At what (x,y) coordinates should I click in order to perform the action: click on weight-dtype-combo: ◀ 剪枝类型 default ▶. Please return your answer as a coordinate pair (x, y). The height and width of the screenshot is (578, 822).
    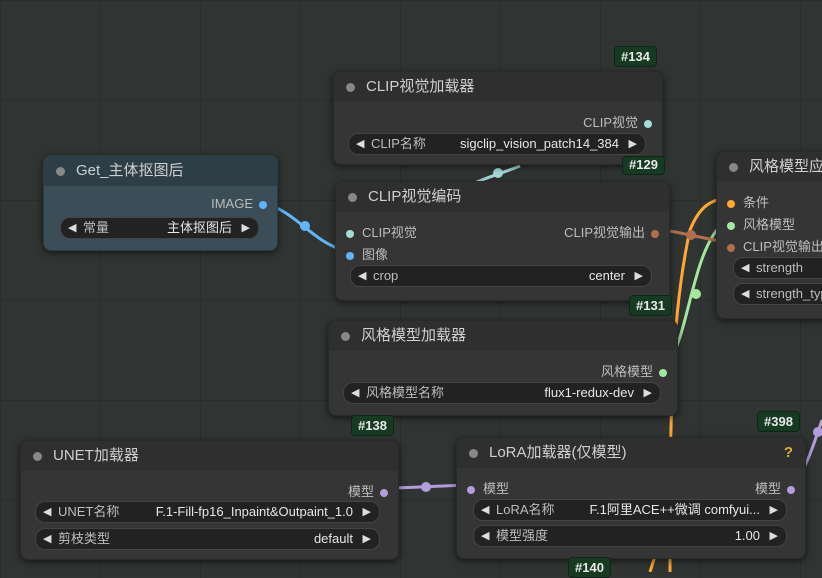
    Looking at the image, I should click on (207, 539).